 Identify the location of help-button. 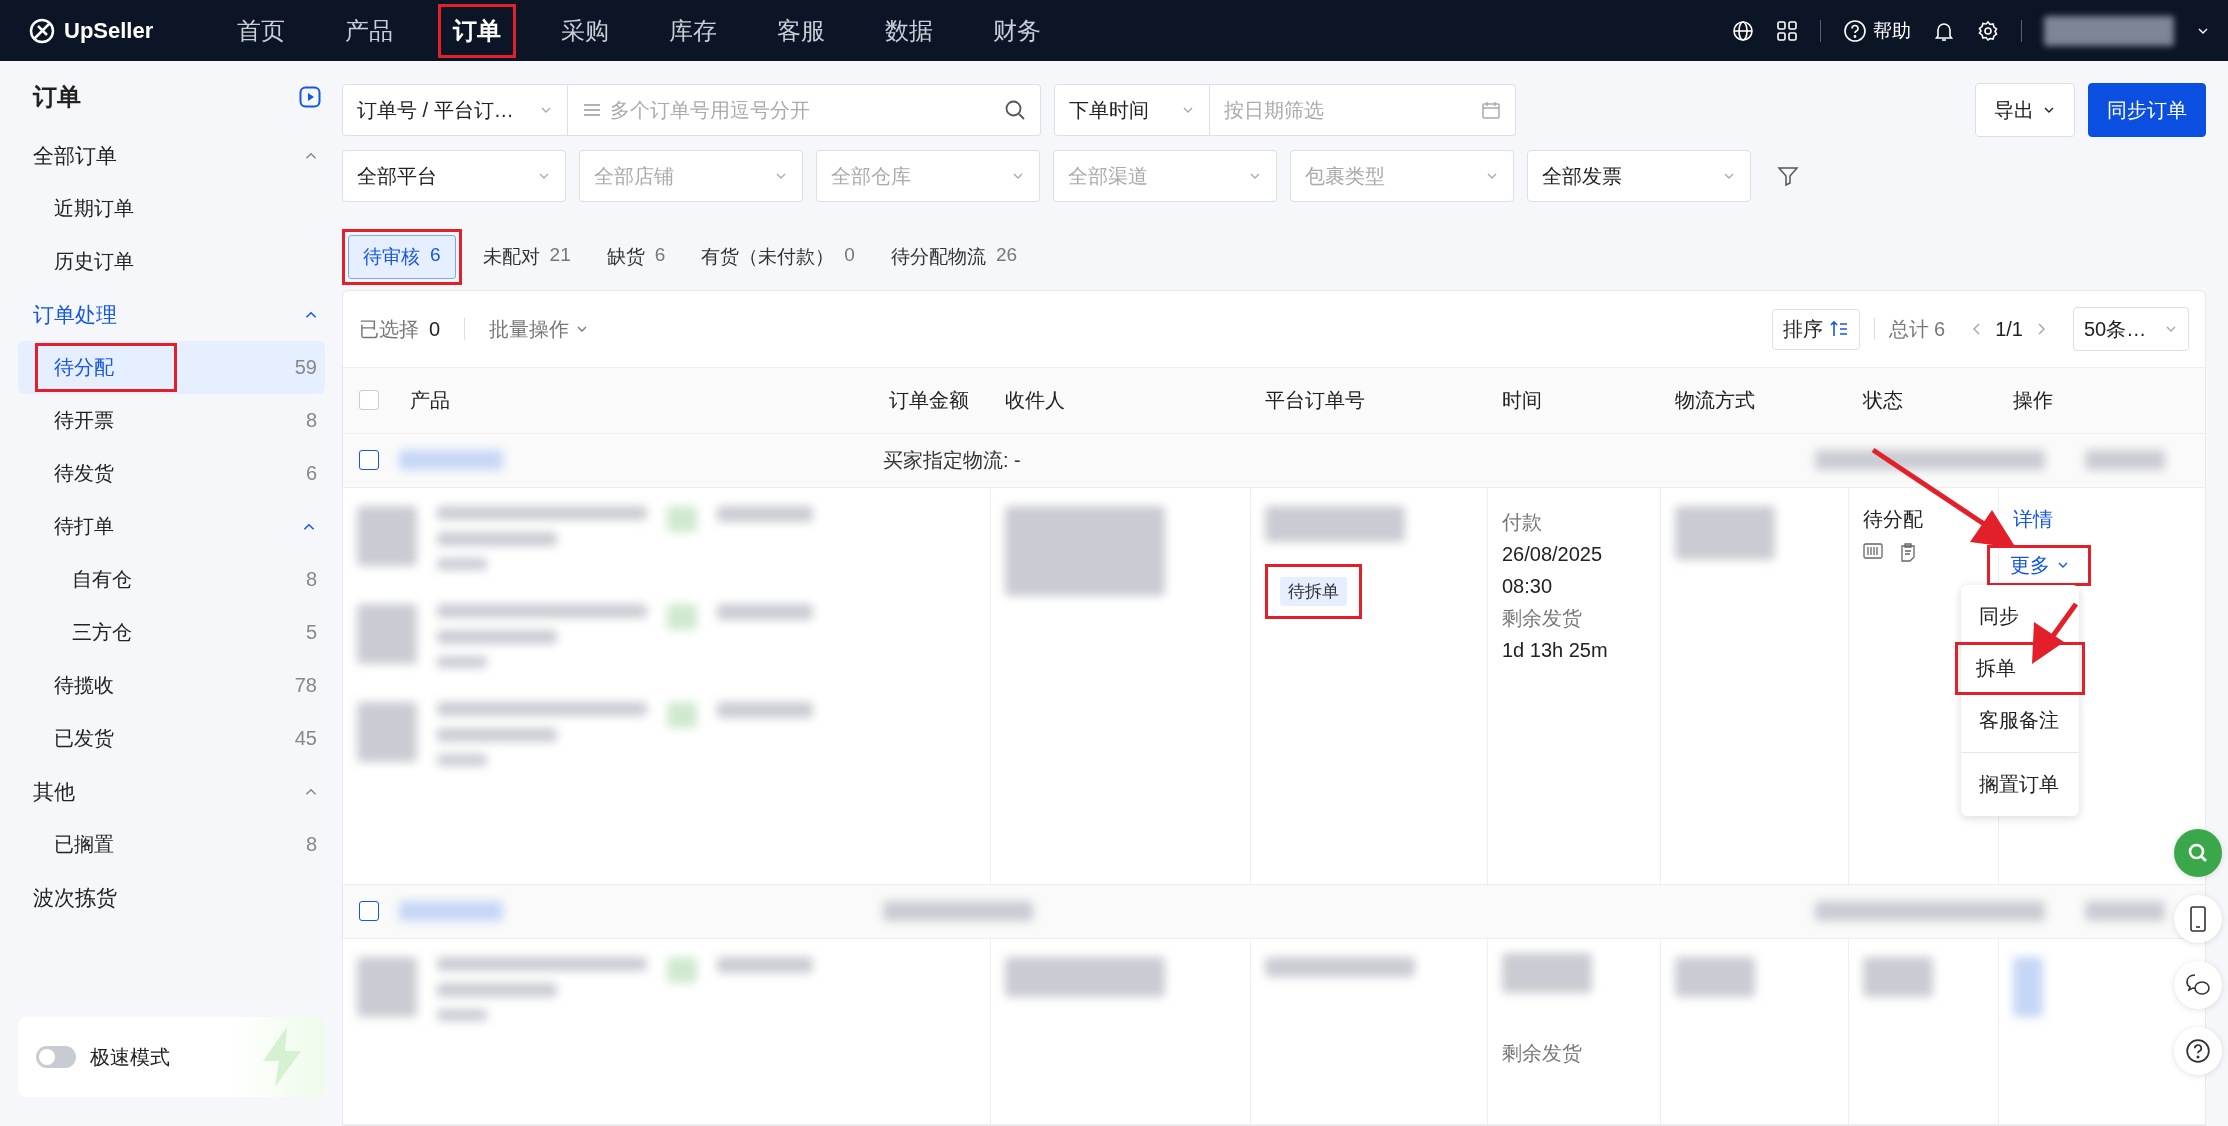
(2198, 1051).